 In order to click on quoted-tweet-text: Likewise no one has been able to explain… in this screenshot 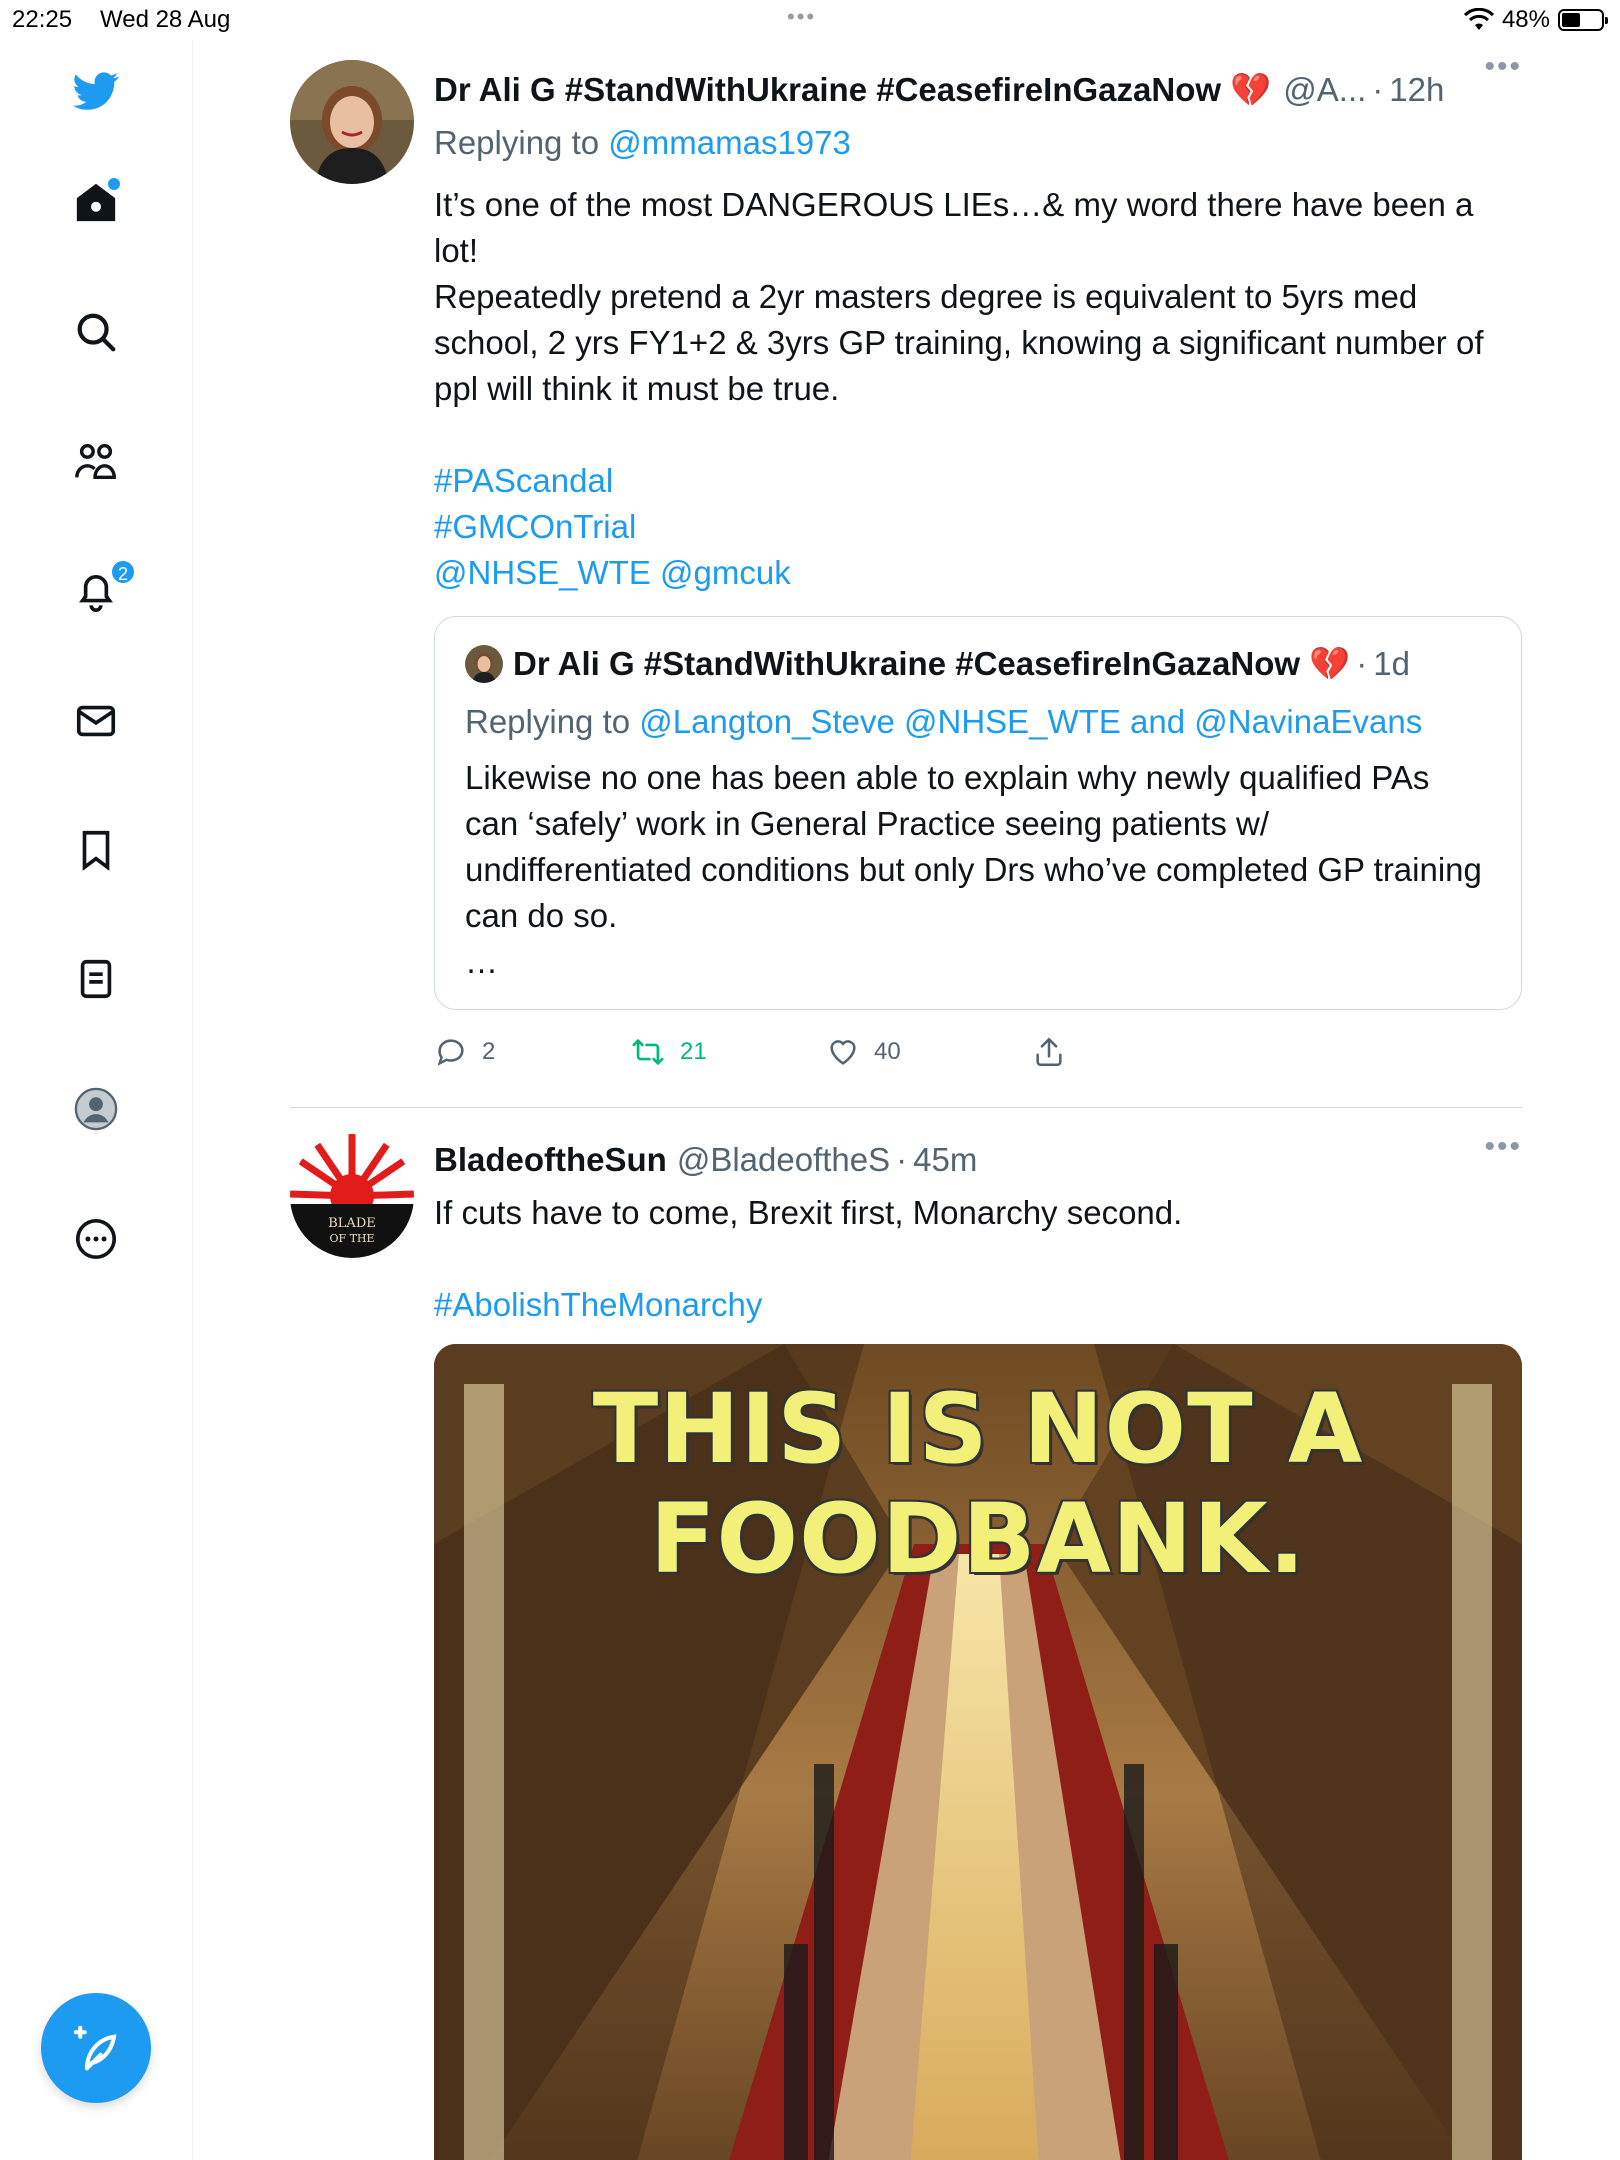, I will do `click(973, 846)`.